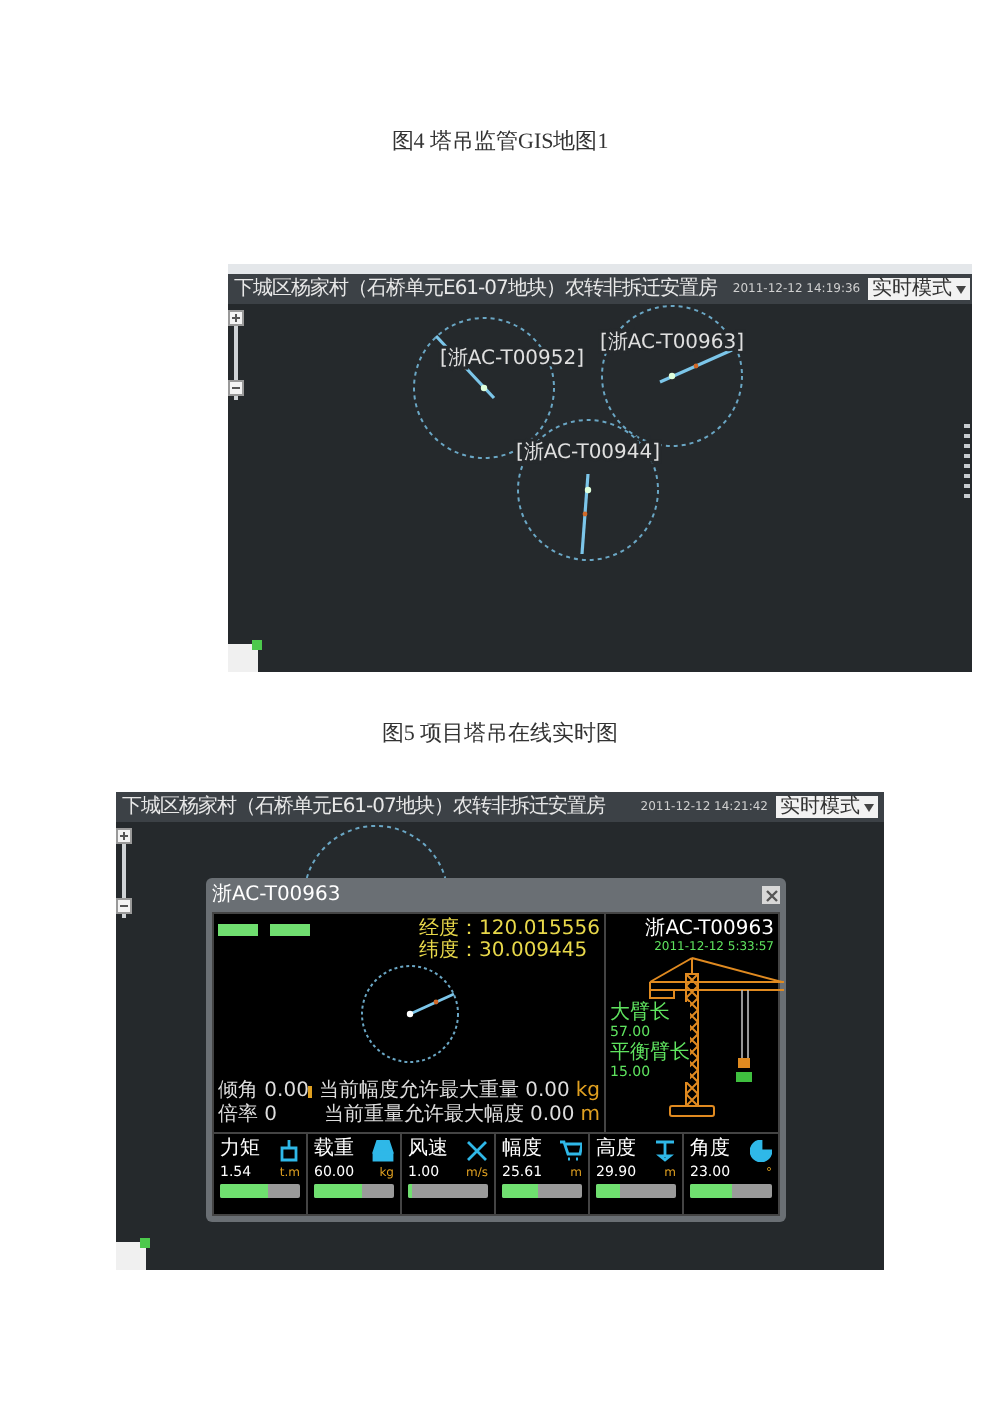 This screenshot has height=1414, width=1000. What do you see at coordinates (709, 929) in the screenshot?
I see `crane-id: 浙AC-T00963` at bounding box center [709, 929].